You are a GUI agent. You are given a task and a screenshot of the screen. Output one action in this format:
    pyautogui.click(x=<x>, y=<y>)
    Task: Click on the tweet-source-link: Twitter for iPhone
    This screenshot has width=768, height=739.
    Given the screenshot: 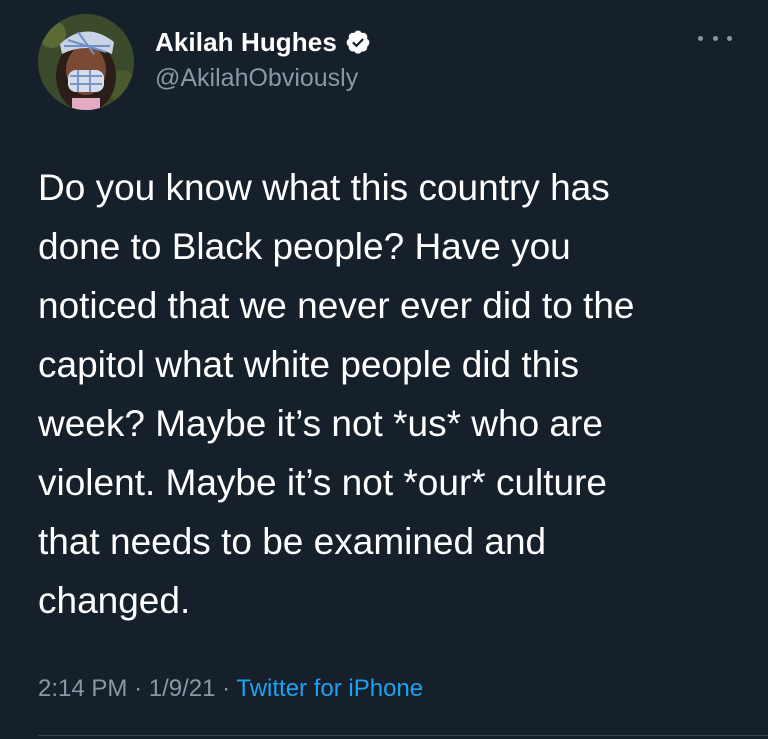 What is the action you would take?
    pyautogui.click(x=329, y=688)
    